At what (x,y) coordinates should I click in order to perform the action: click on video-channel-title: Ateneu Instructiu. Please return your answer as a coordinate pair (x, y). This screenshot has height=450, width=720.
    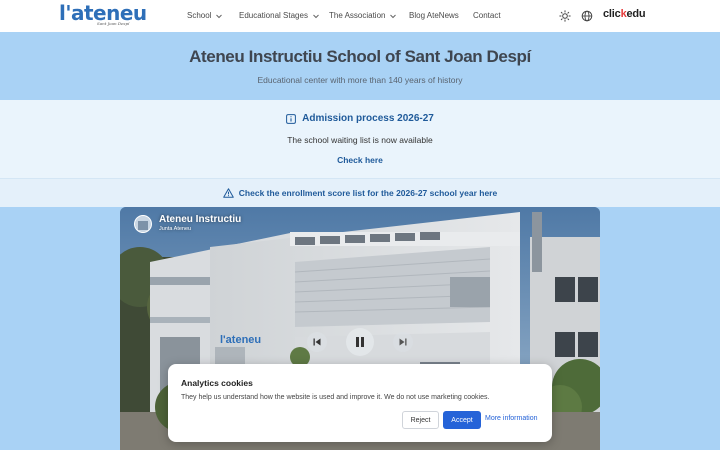
    Looking at the image, I should click on (200, 219).